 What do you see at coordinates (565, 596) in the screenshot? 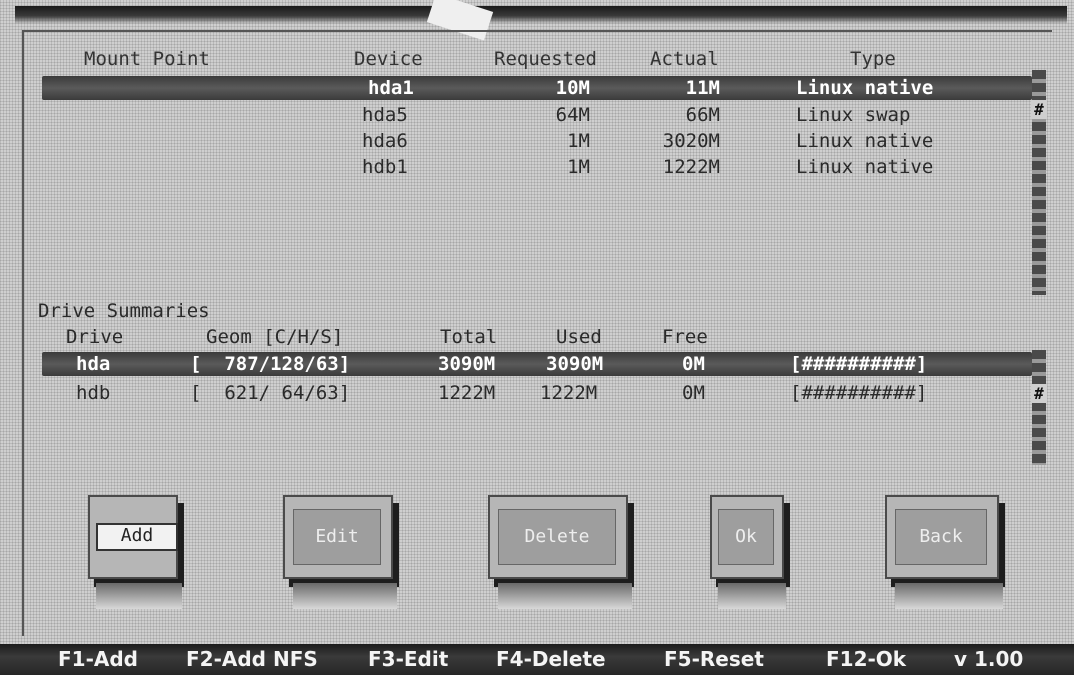
I see `delete-button-shade` at bounding box center [565, 596].